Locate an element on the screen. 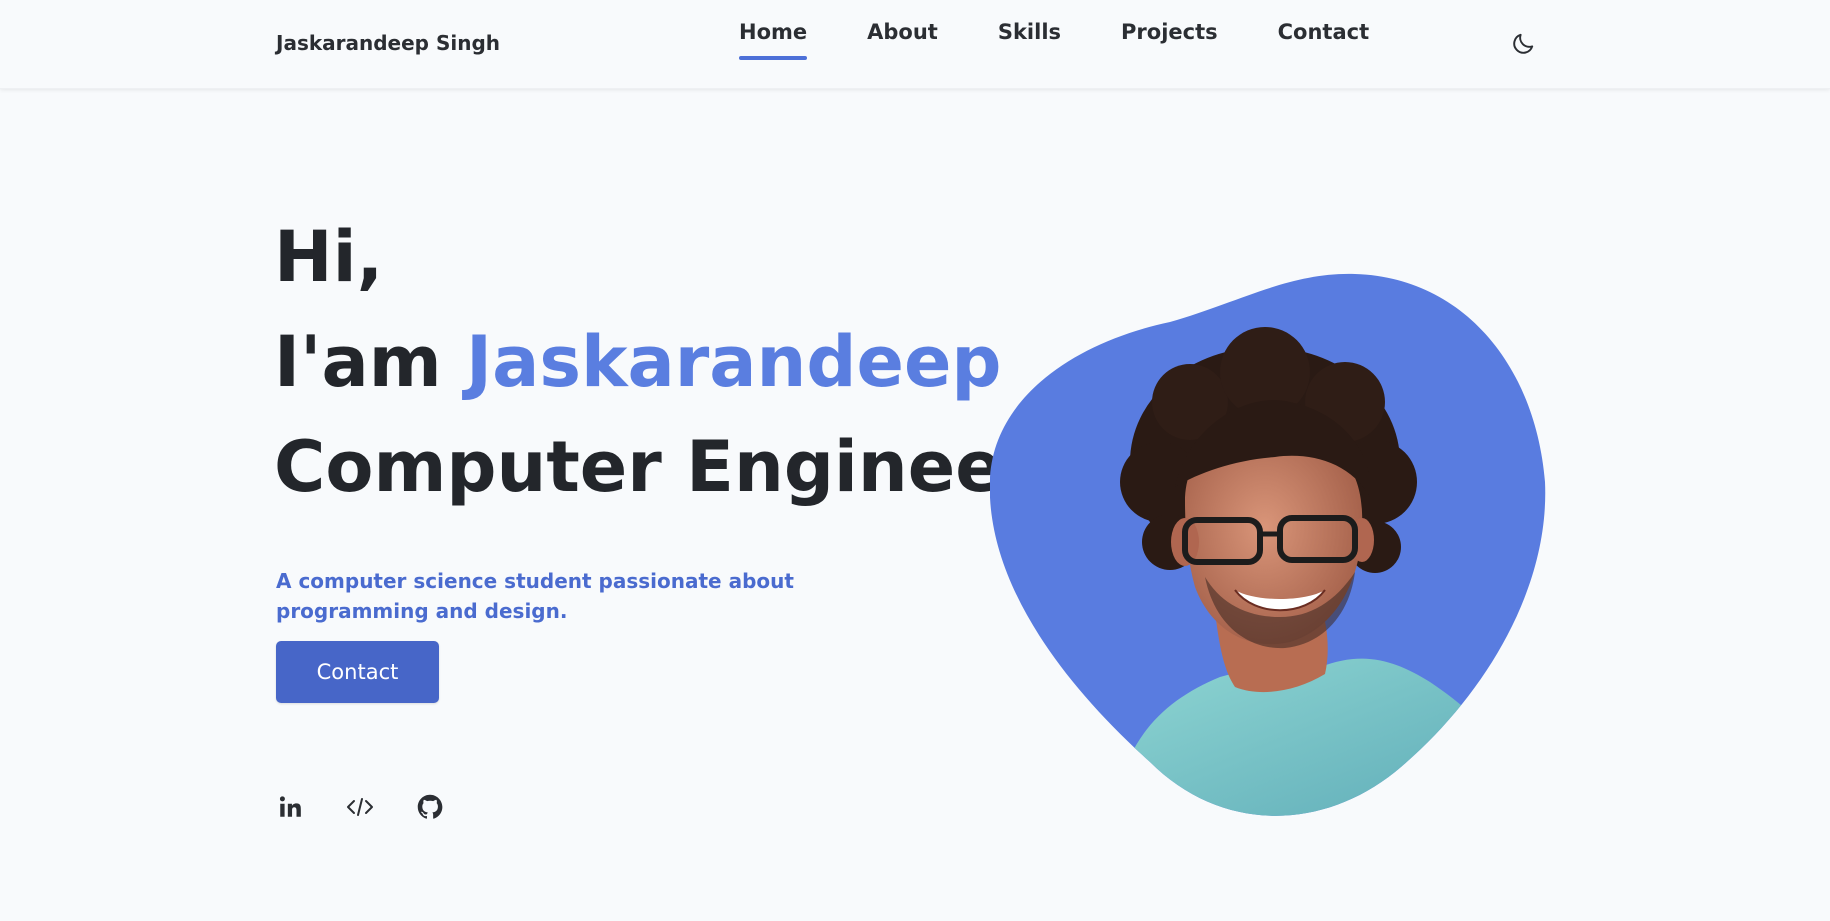 Image resolution: width=1830 pixels, height=921 pixels. moon-icon is located at coordinates (1523, 43).